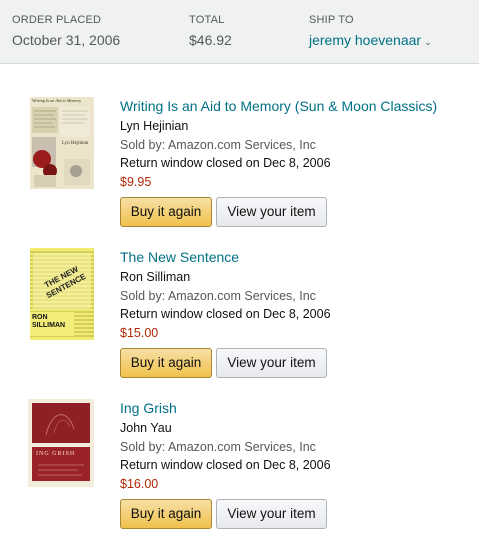 The image size is (479, 539). What do you see at coordinates (66, 40) in the screenshot?
I see `order-placed-date: October 31, 2006` at bounding box center [66, 40].